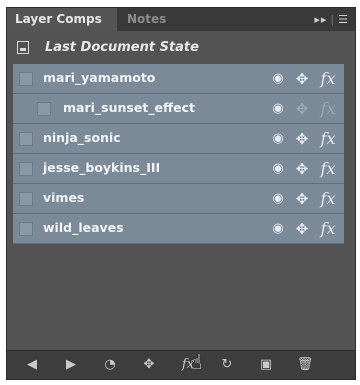  I want to click on document-state-icon, so click(23, 47).